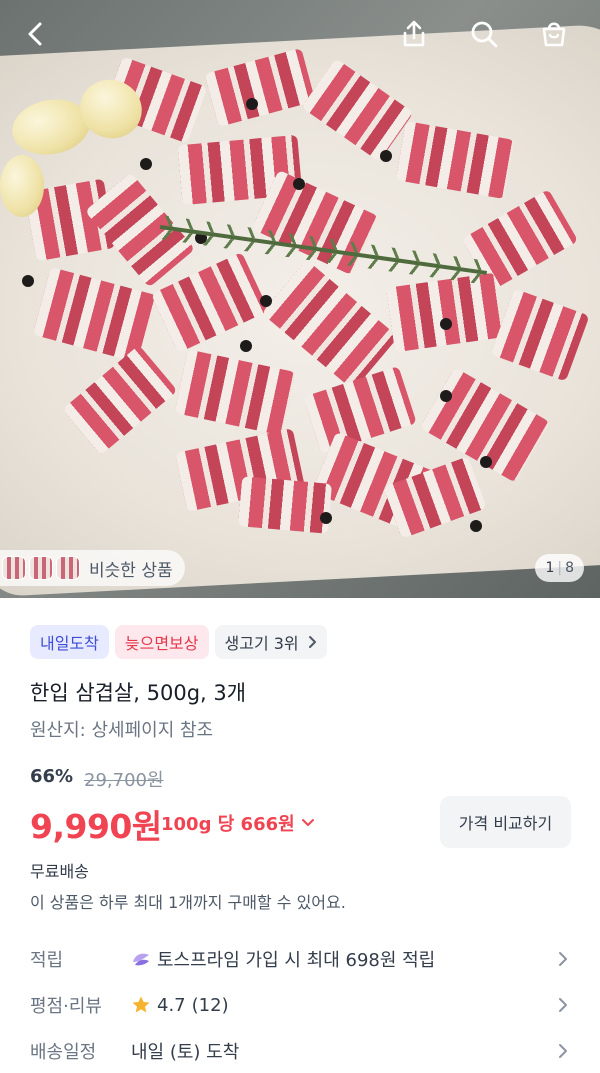 This screenshot has height=1073, width=600. What do you see at coordinates (138, 693) in the screenshot?
I see `product-title: 한입 삼겹살, 500g, 3개` at bounding box center [138, 693].